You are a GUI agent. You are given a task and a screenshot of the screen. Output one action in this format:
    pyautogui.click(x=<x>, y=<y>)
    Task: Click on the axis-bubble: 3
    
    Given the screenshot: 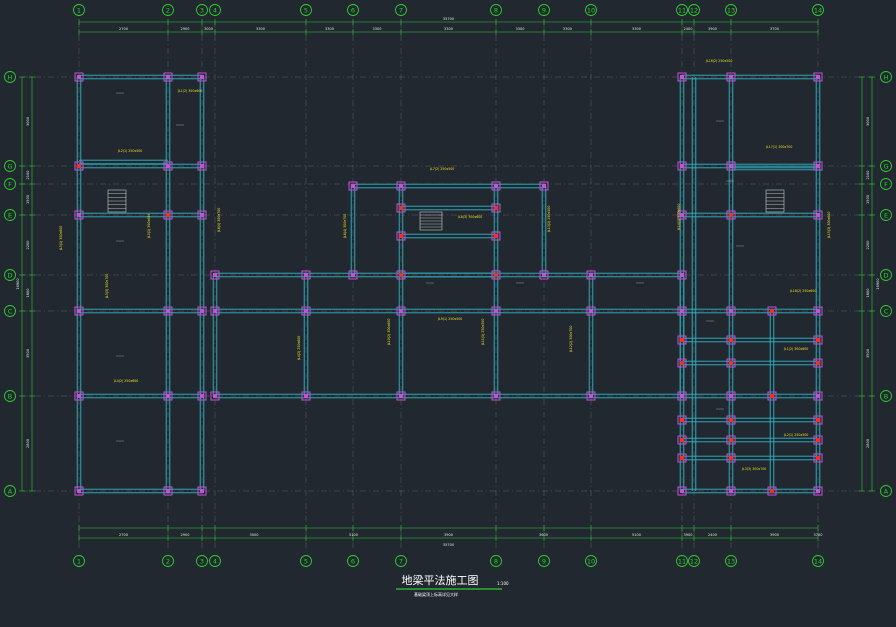 What is the action you would take?
    pyautogui.click(x=202, y=561)
    